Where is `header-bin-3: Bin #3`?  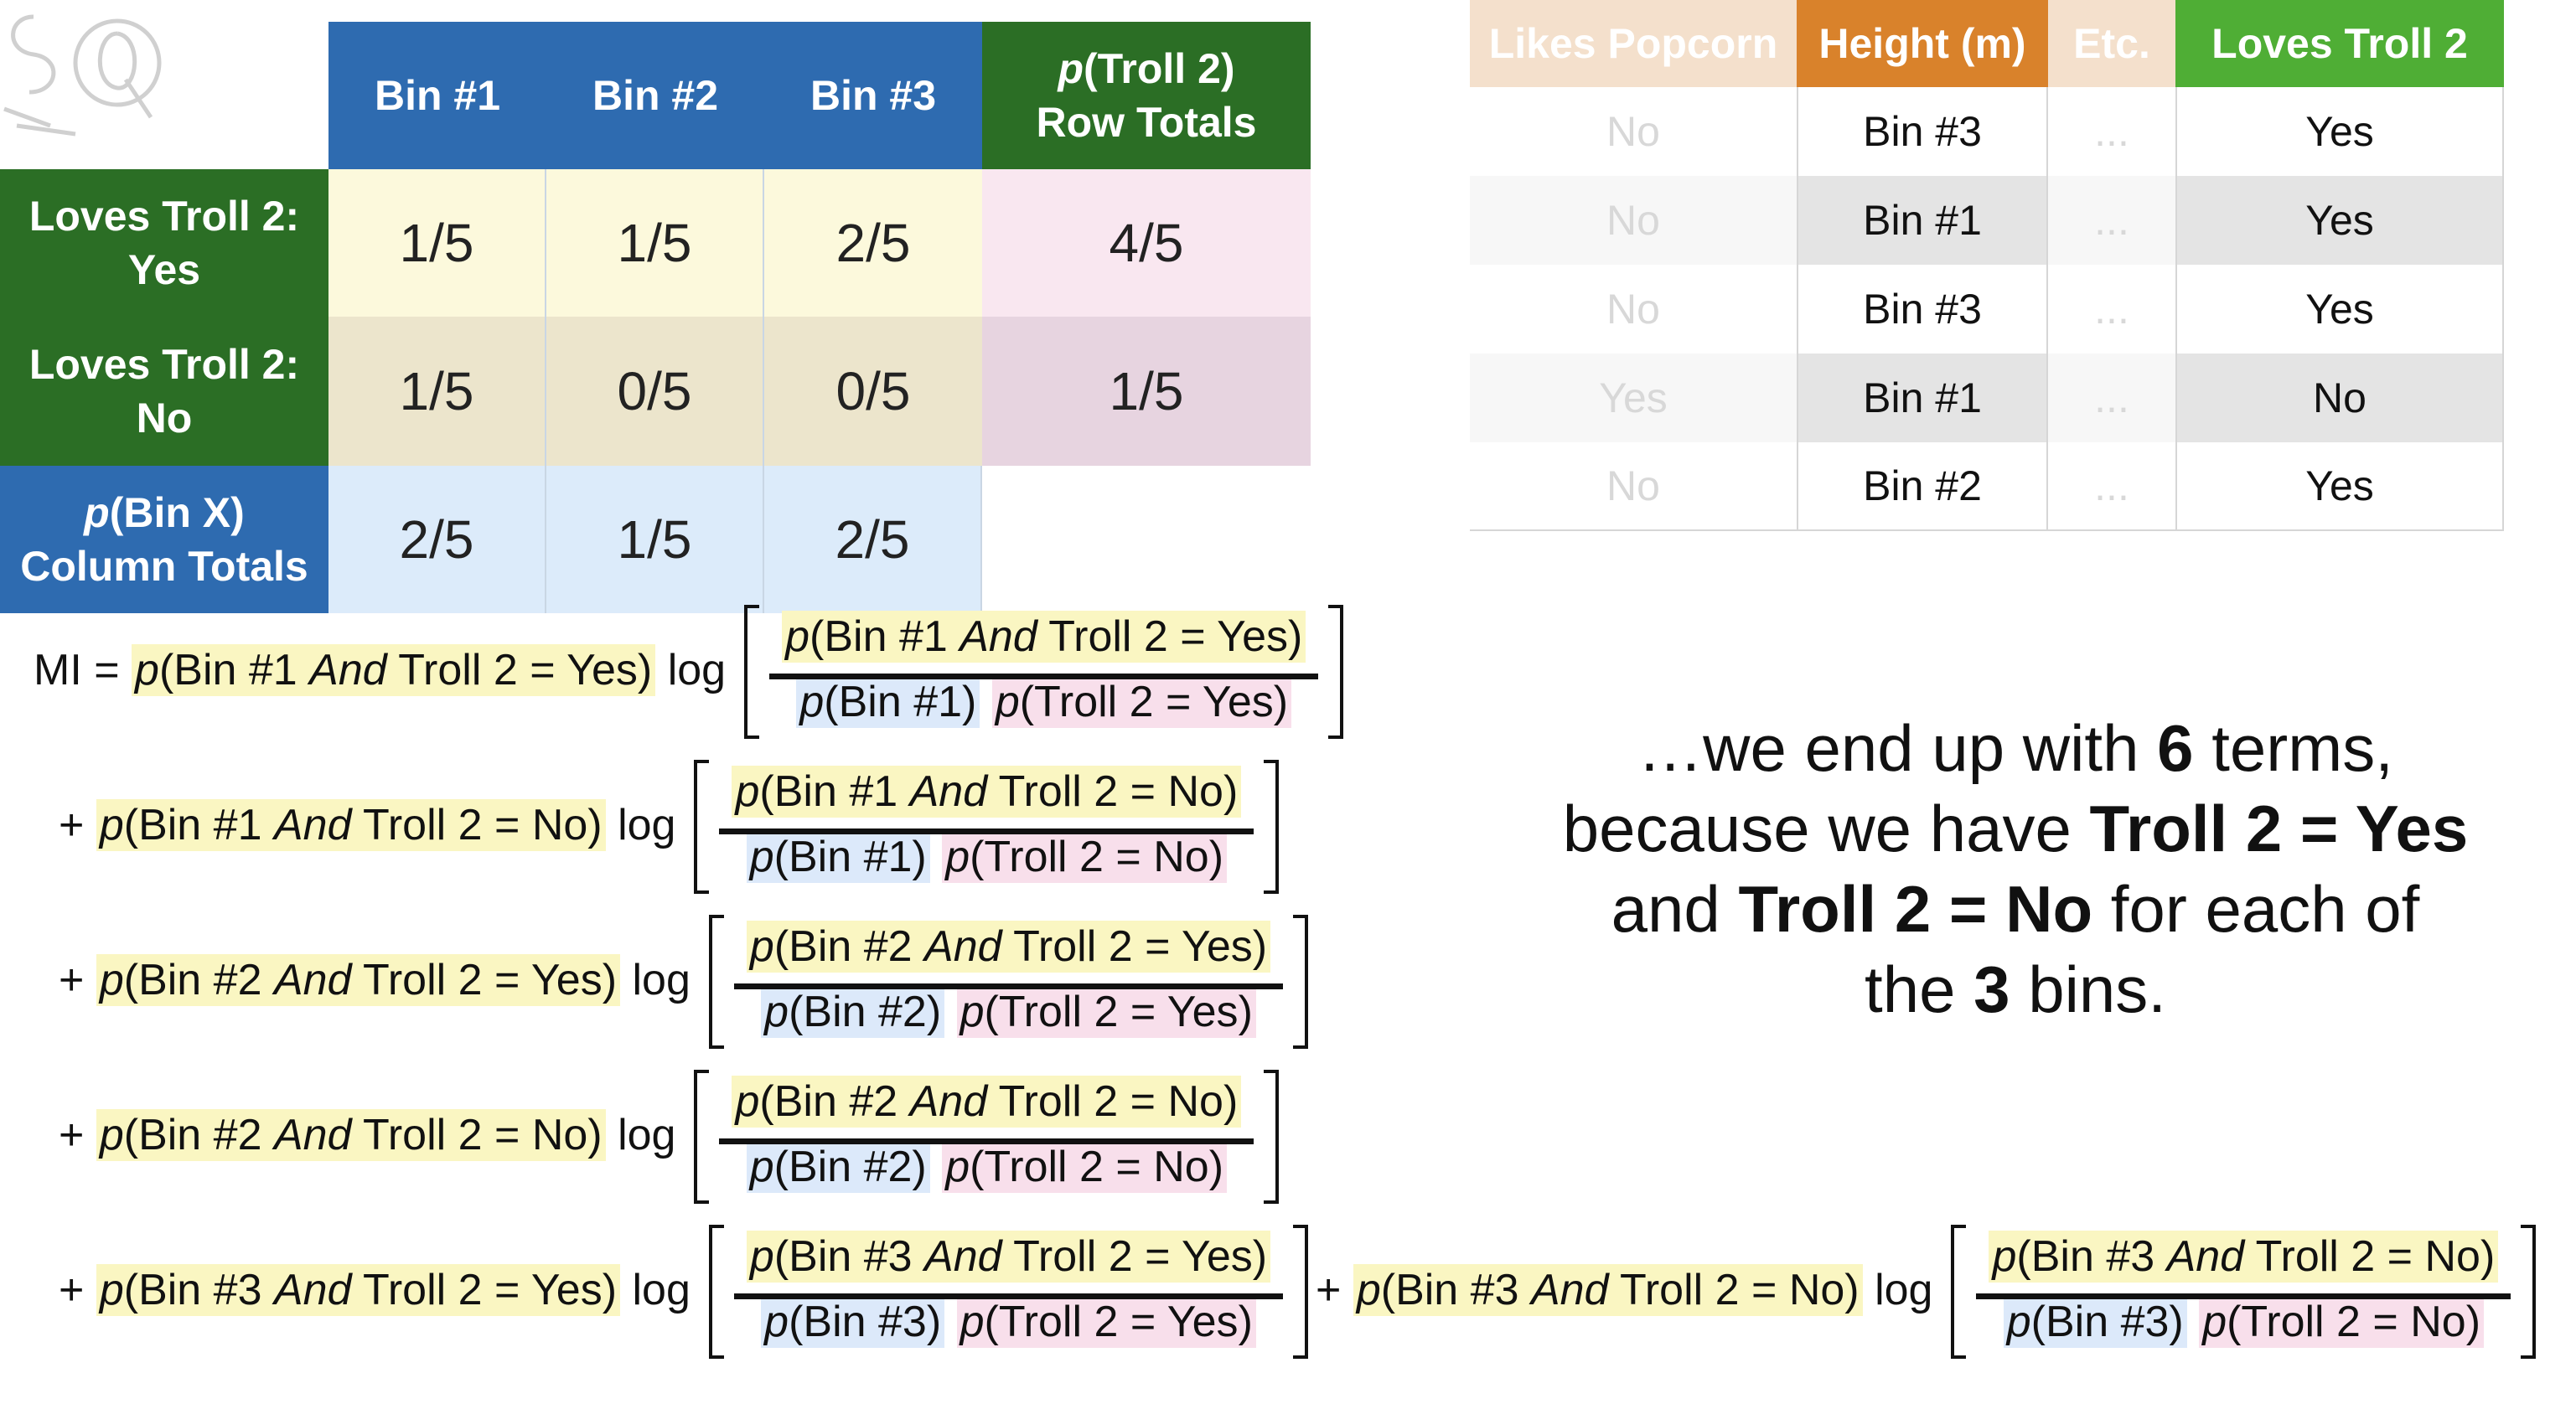
header-bin-3: Bin #3 is located at coordinates (873, 95).